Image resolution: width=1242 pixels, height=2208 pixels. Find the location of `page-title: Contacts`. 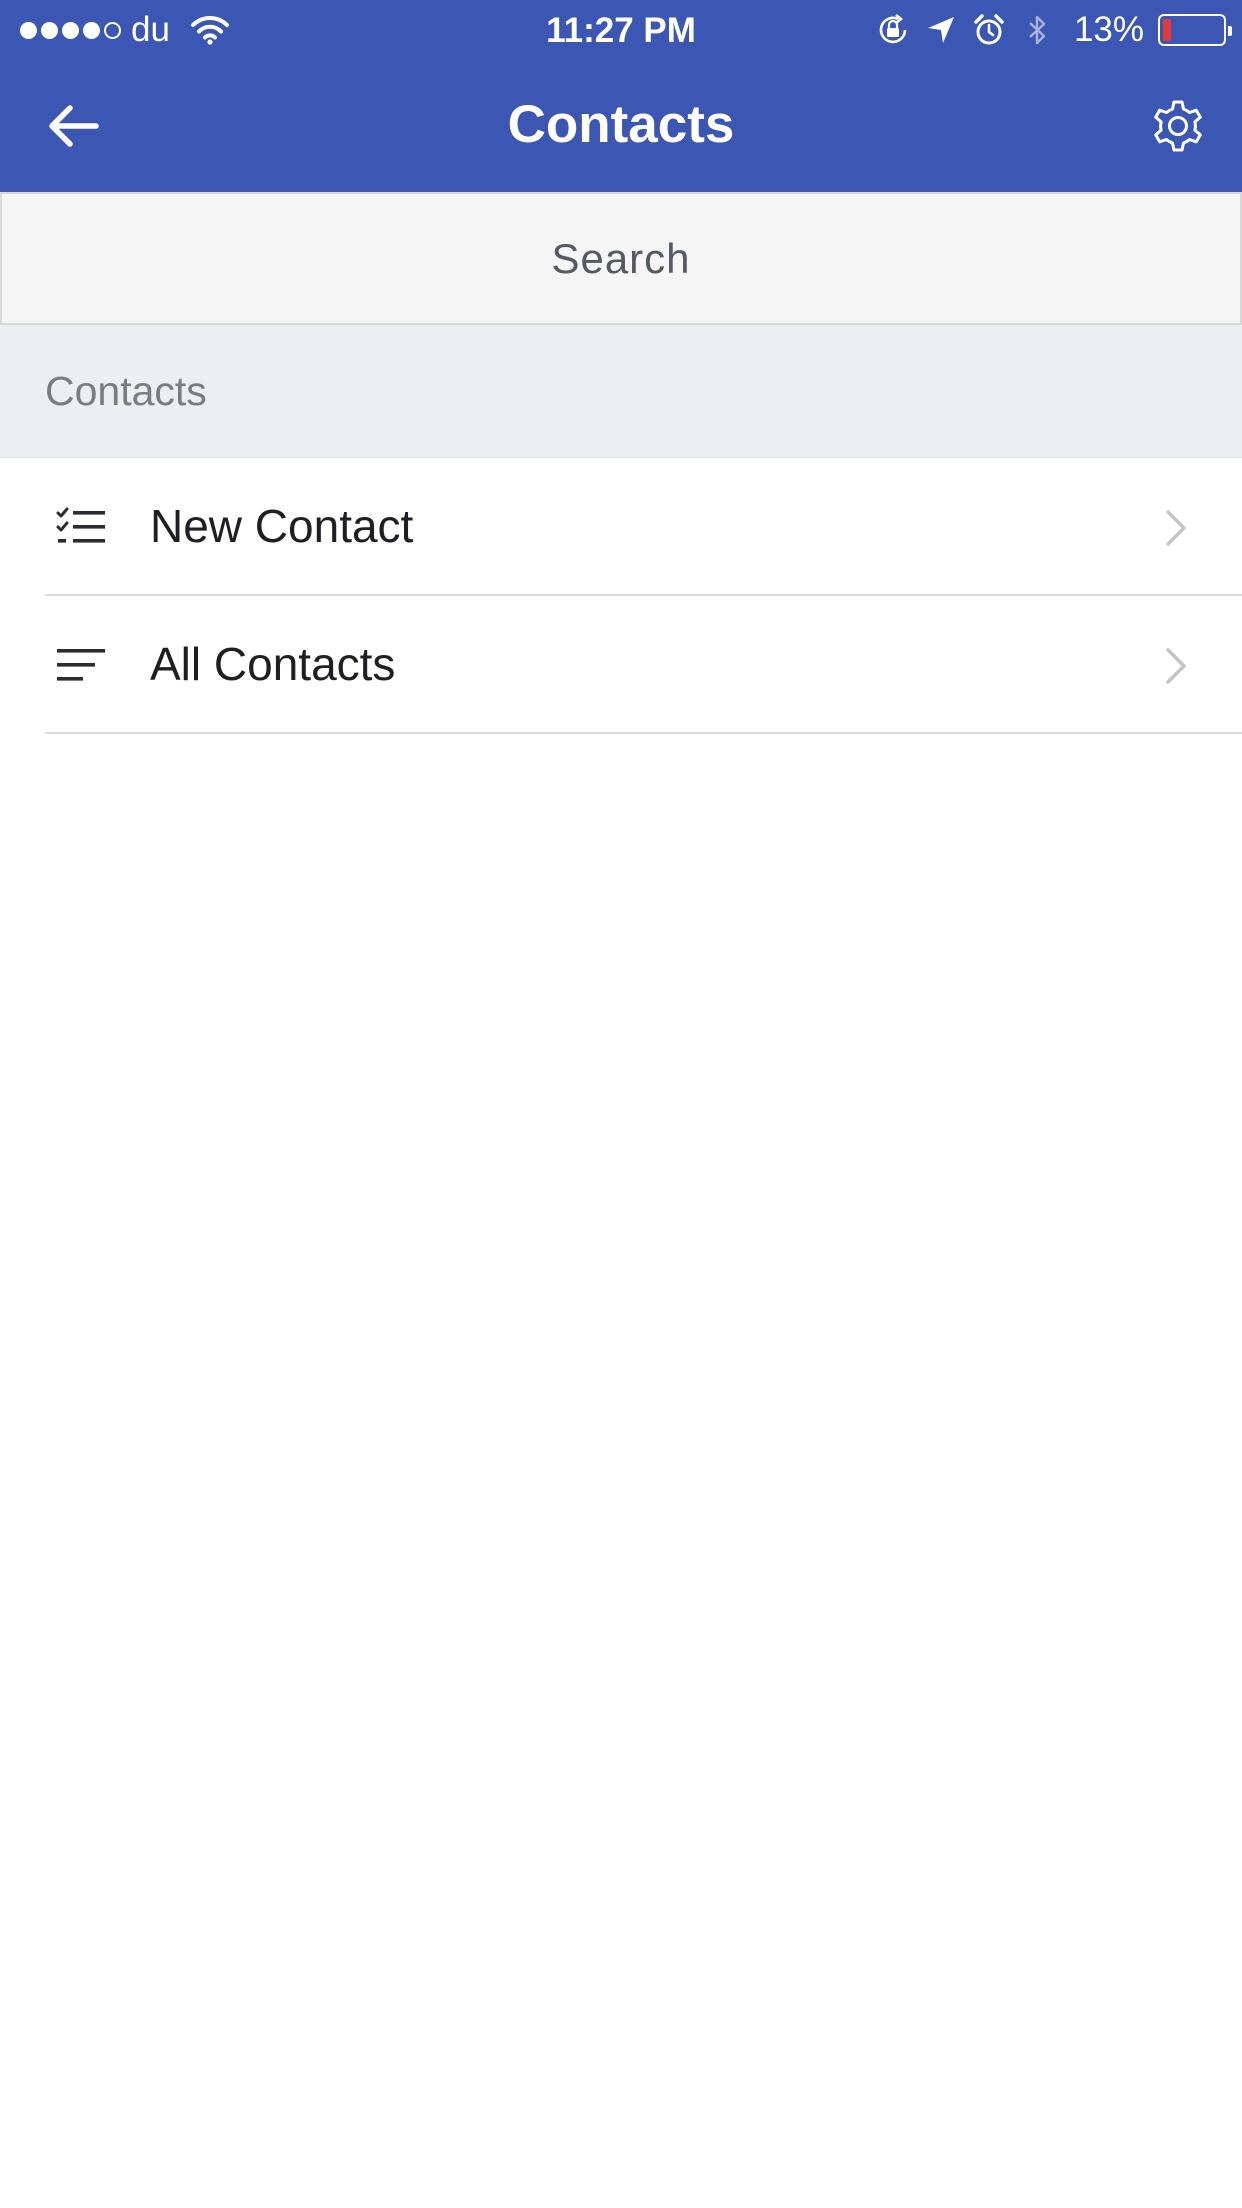

page-title: Contacts is located at coordinates (621, 124).